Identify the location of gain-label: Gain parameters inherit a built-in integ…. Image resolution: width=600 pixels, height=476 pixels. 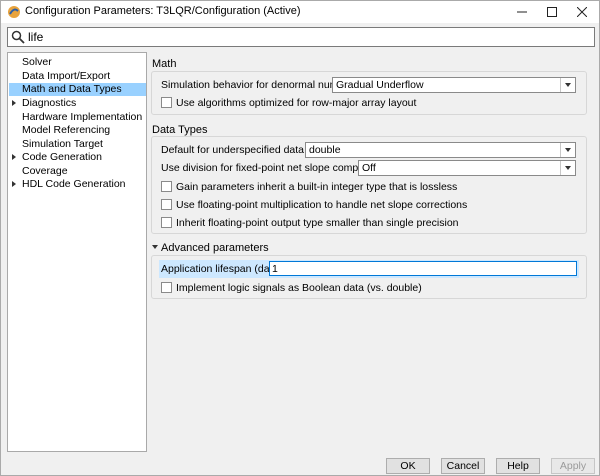
(317, 187).